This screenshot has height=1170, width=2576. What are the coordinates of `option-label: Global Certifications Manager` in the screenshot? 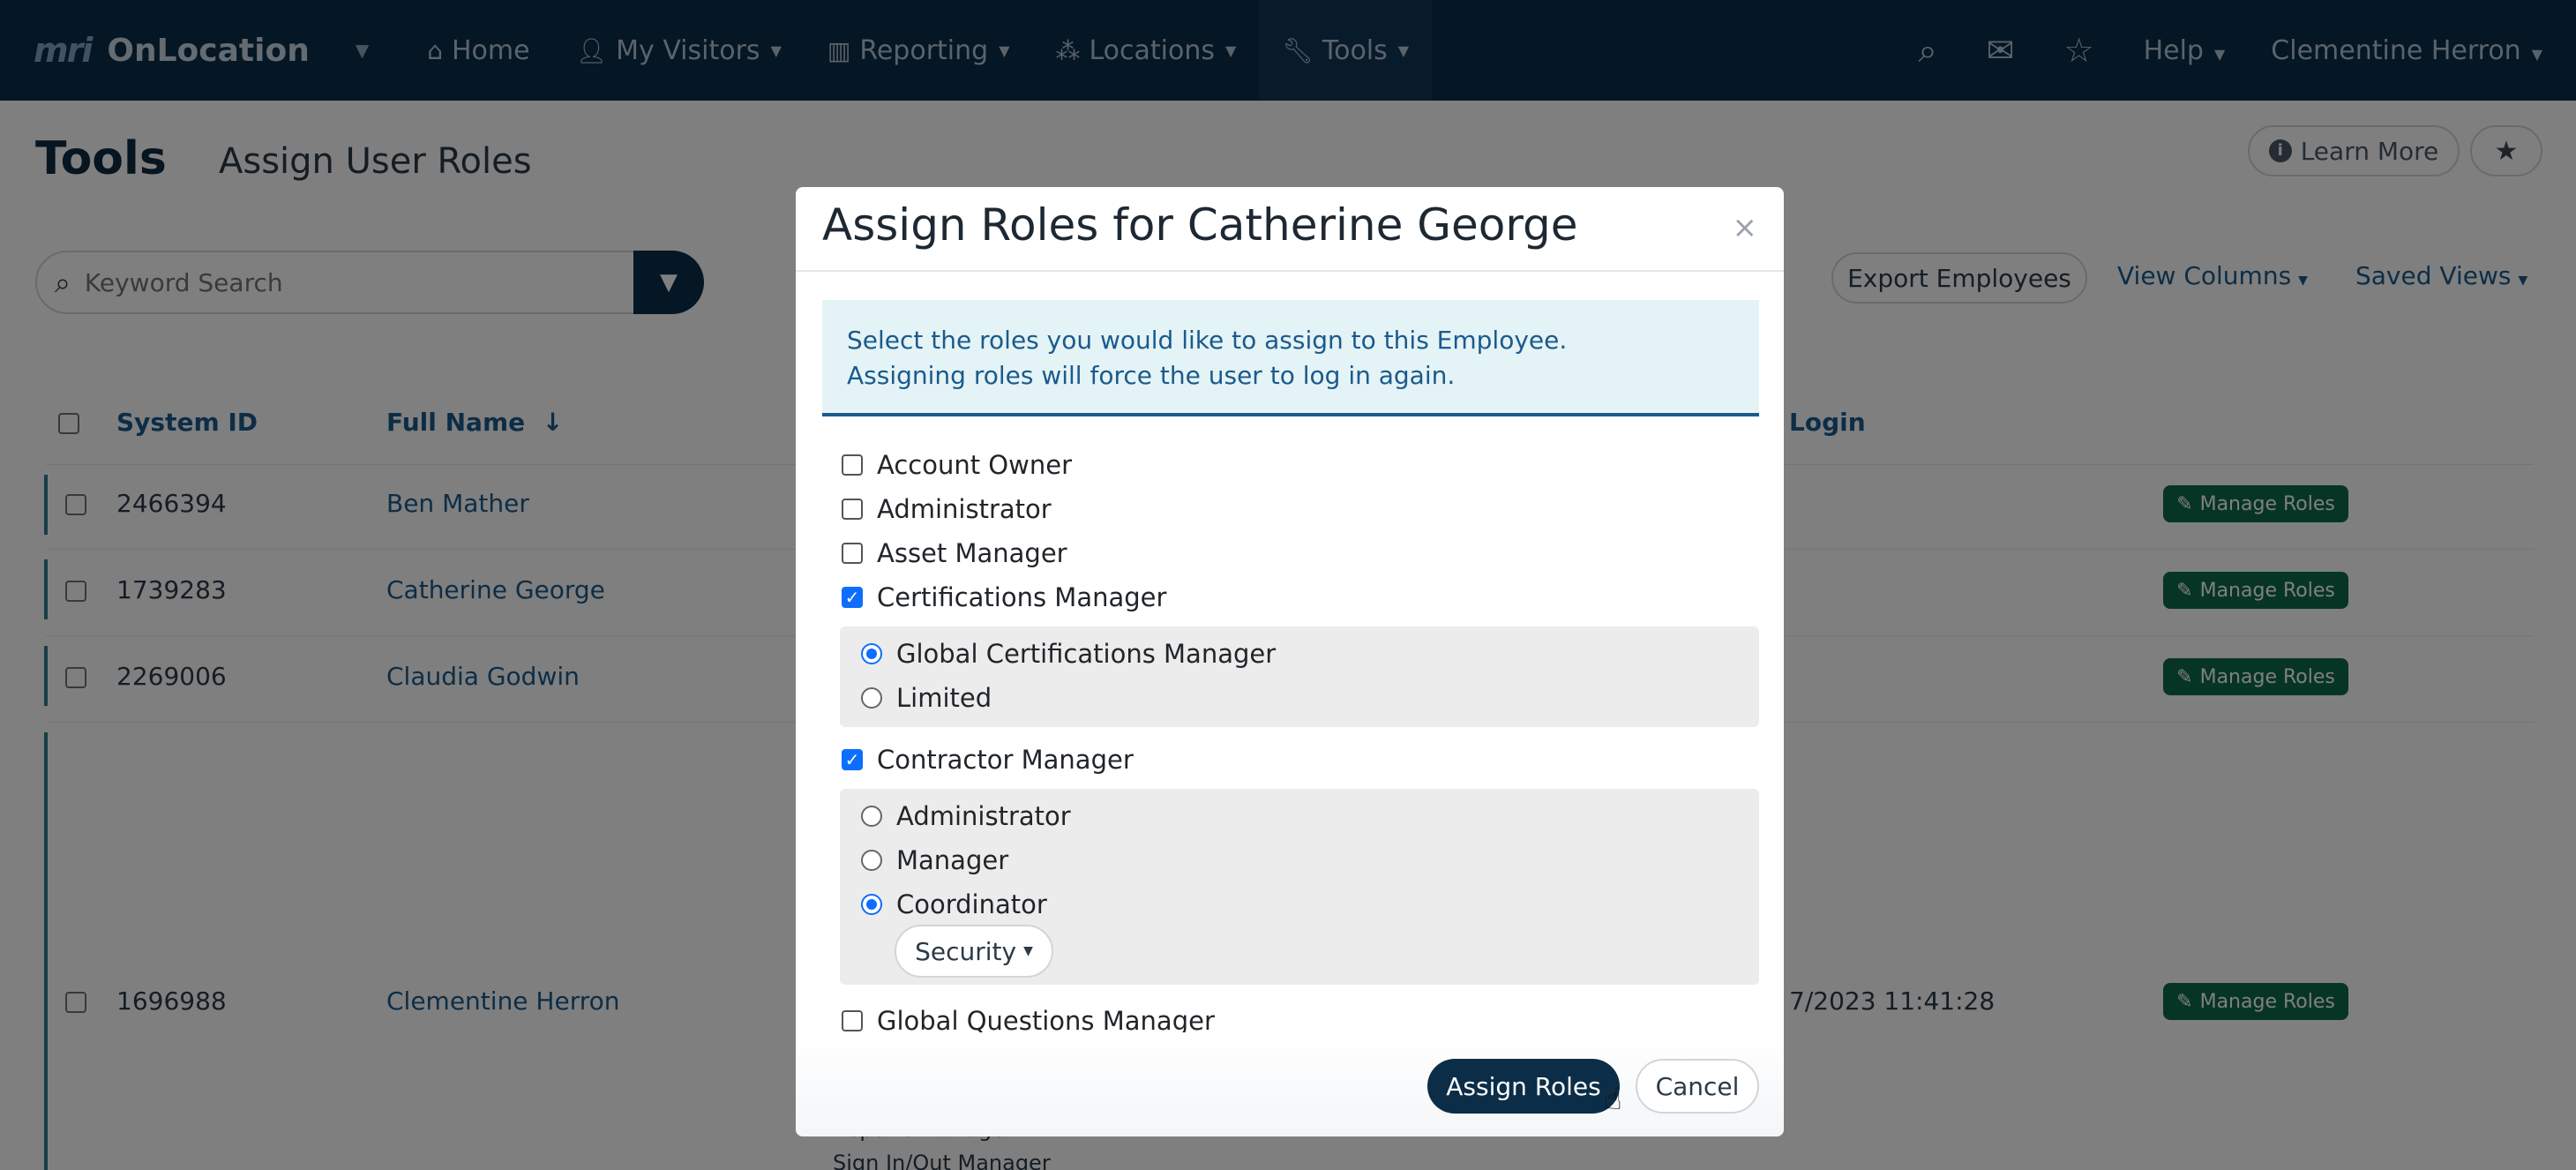 It's located at (1086, 654).